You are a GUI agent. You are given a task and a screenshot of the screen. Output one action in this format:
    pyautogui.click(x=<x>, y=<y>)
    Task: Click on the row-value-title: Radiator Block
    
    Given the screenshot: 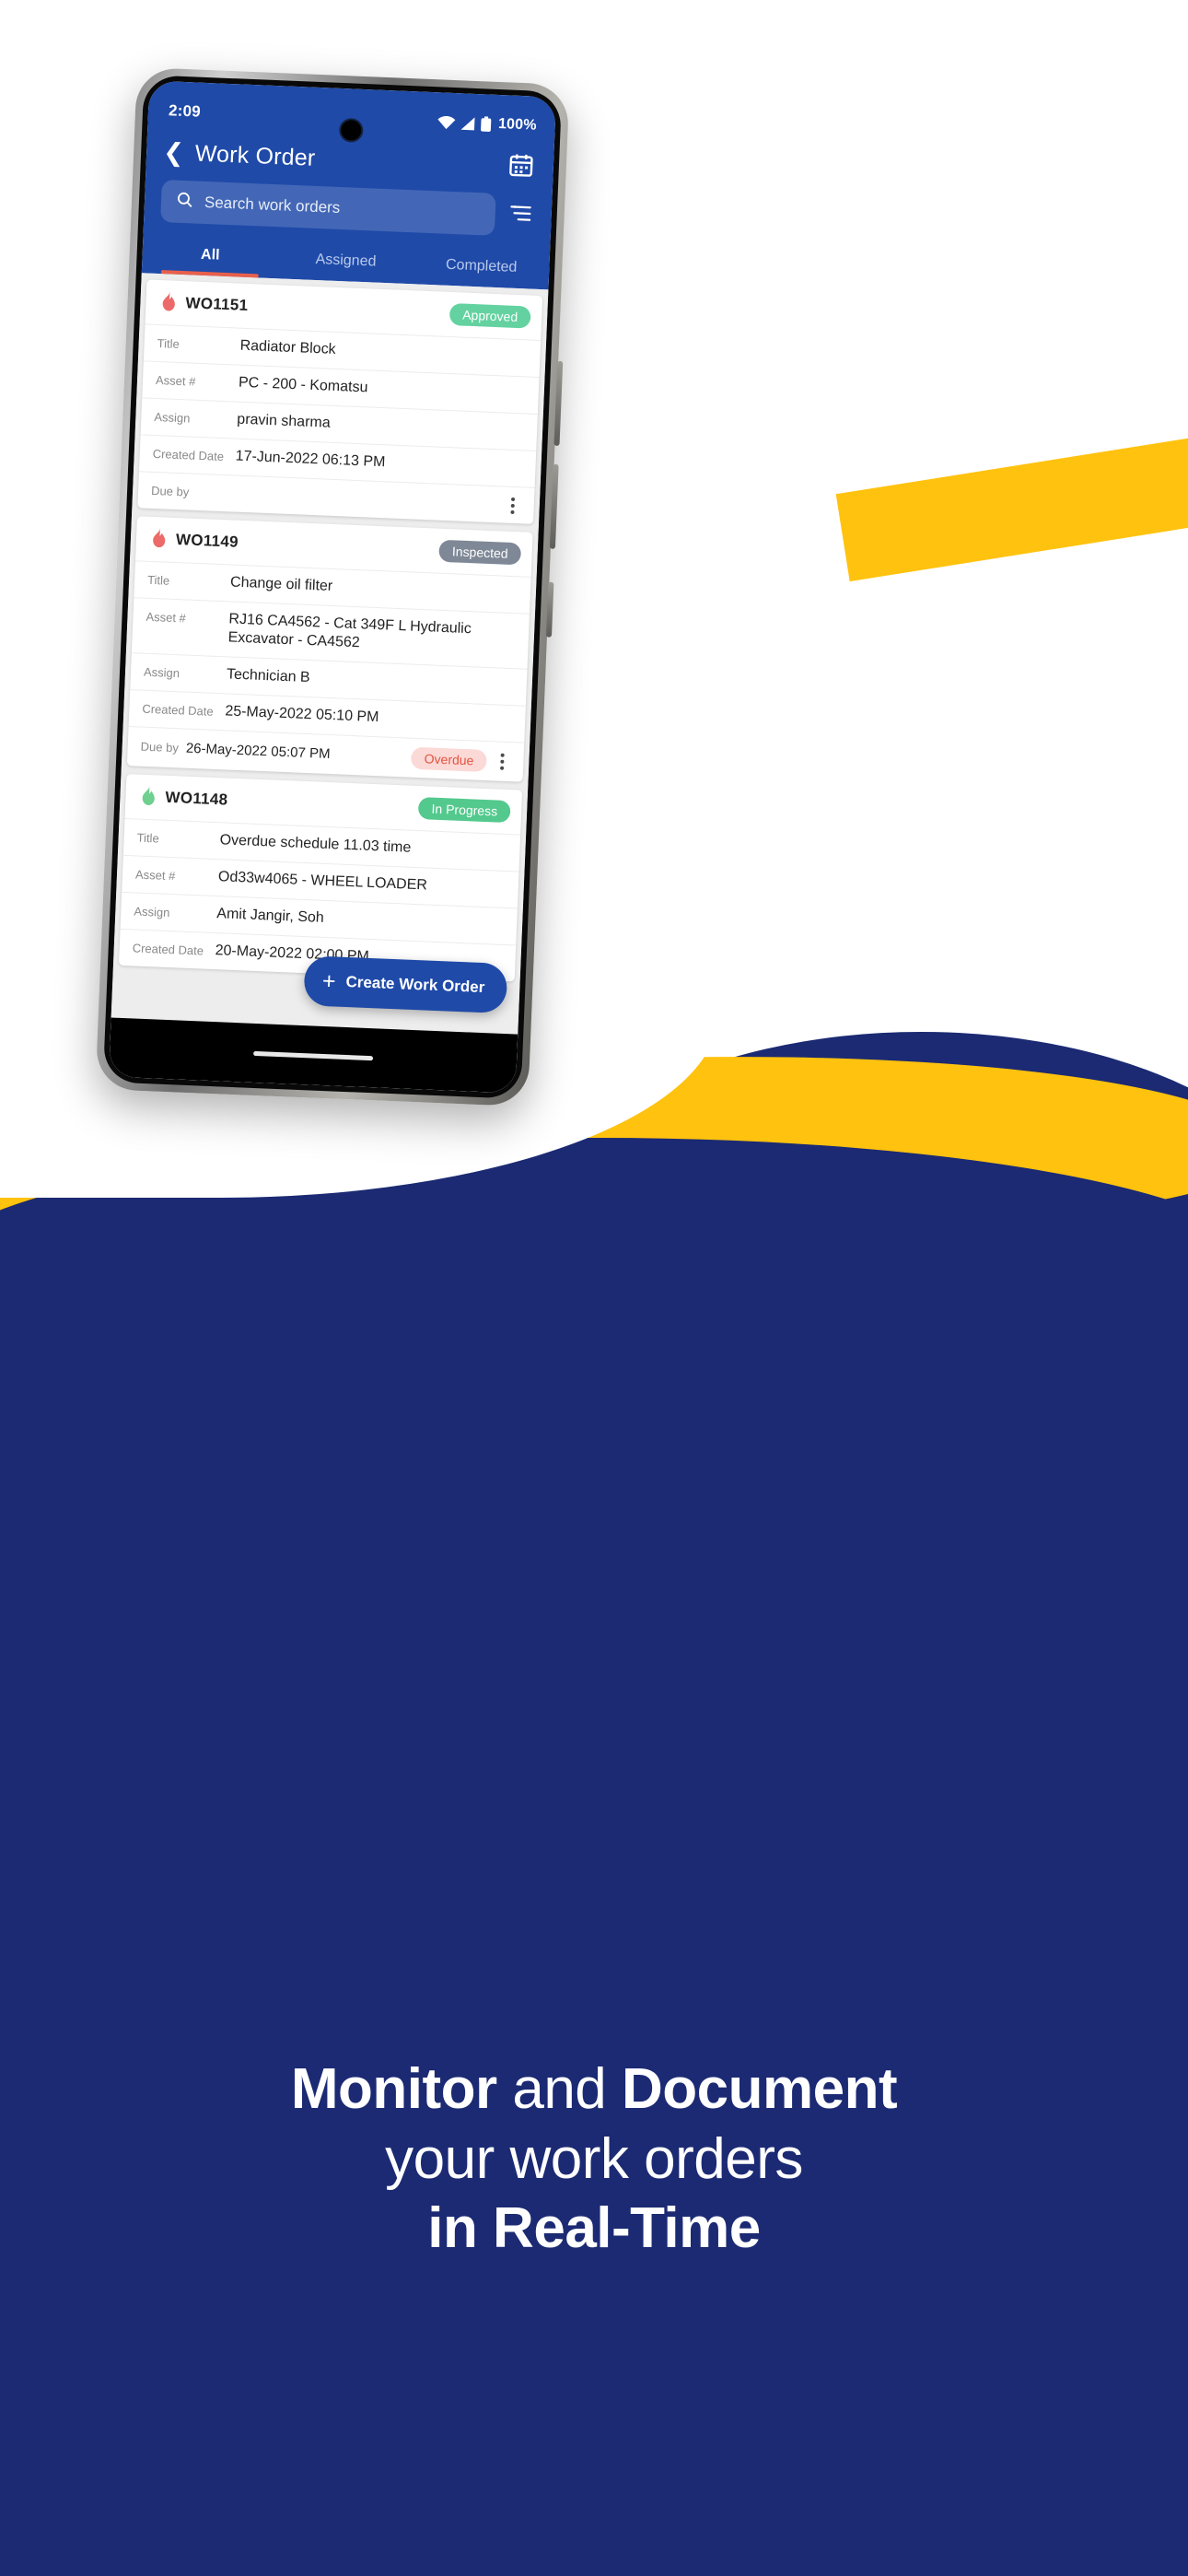 What is the action you would take?
    pyautogui.click(x=287, y=347)
    